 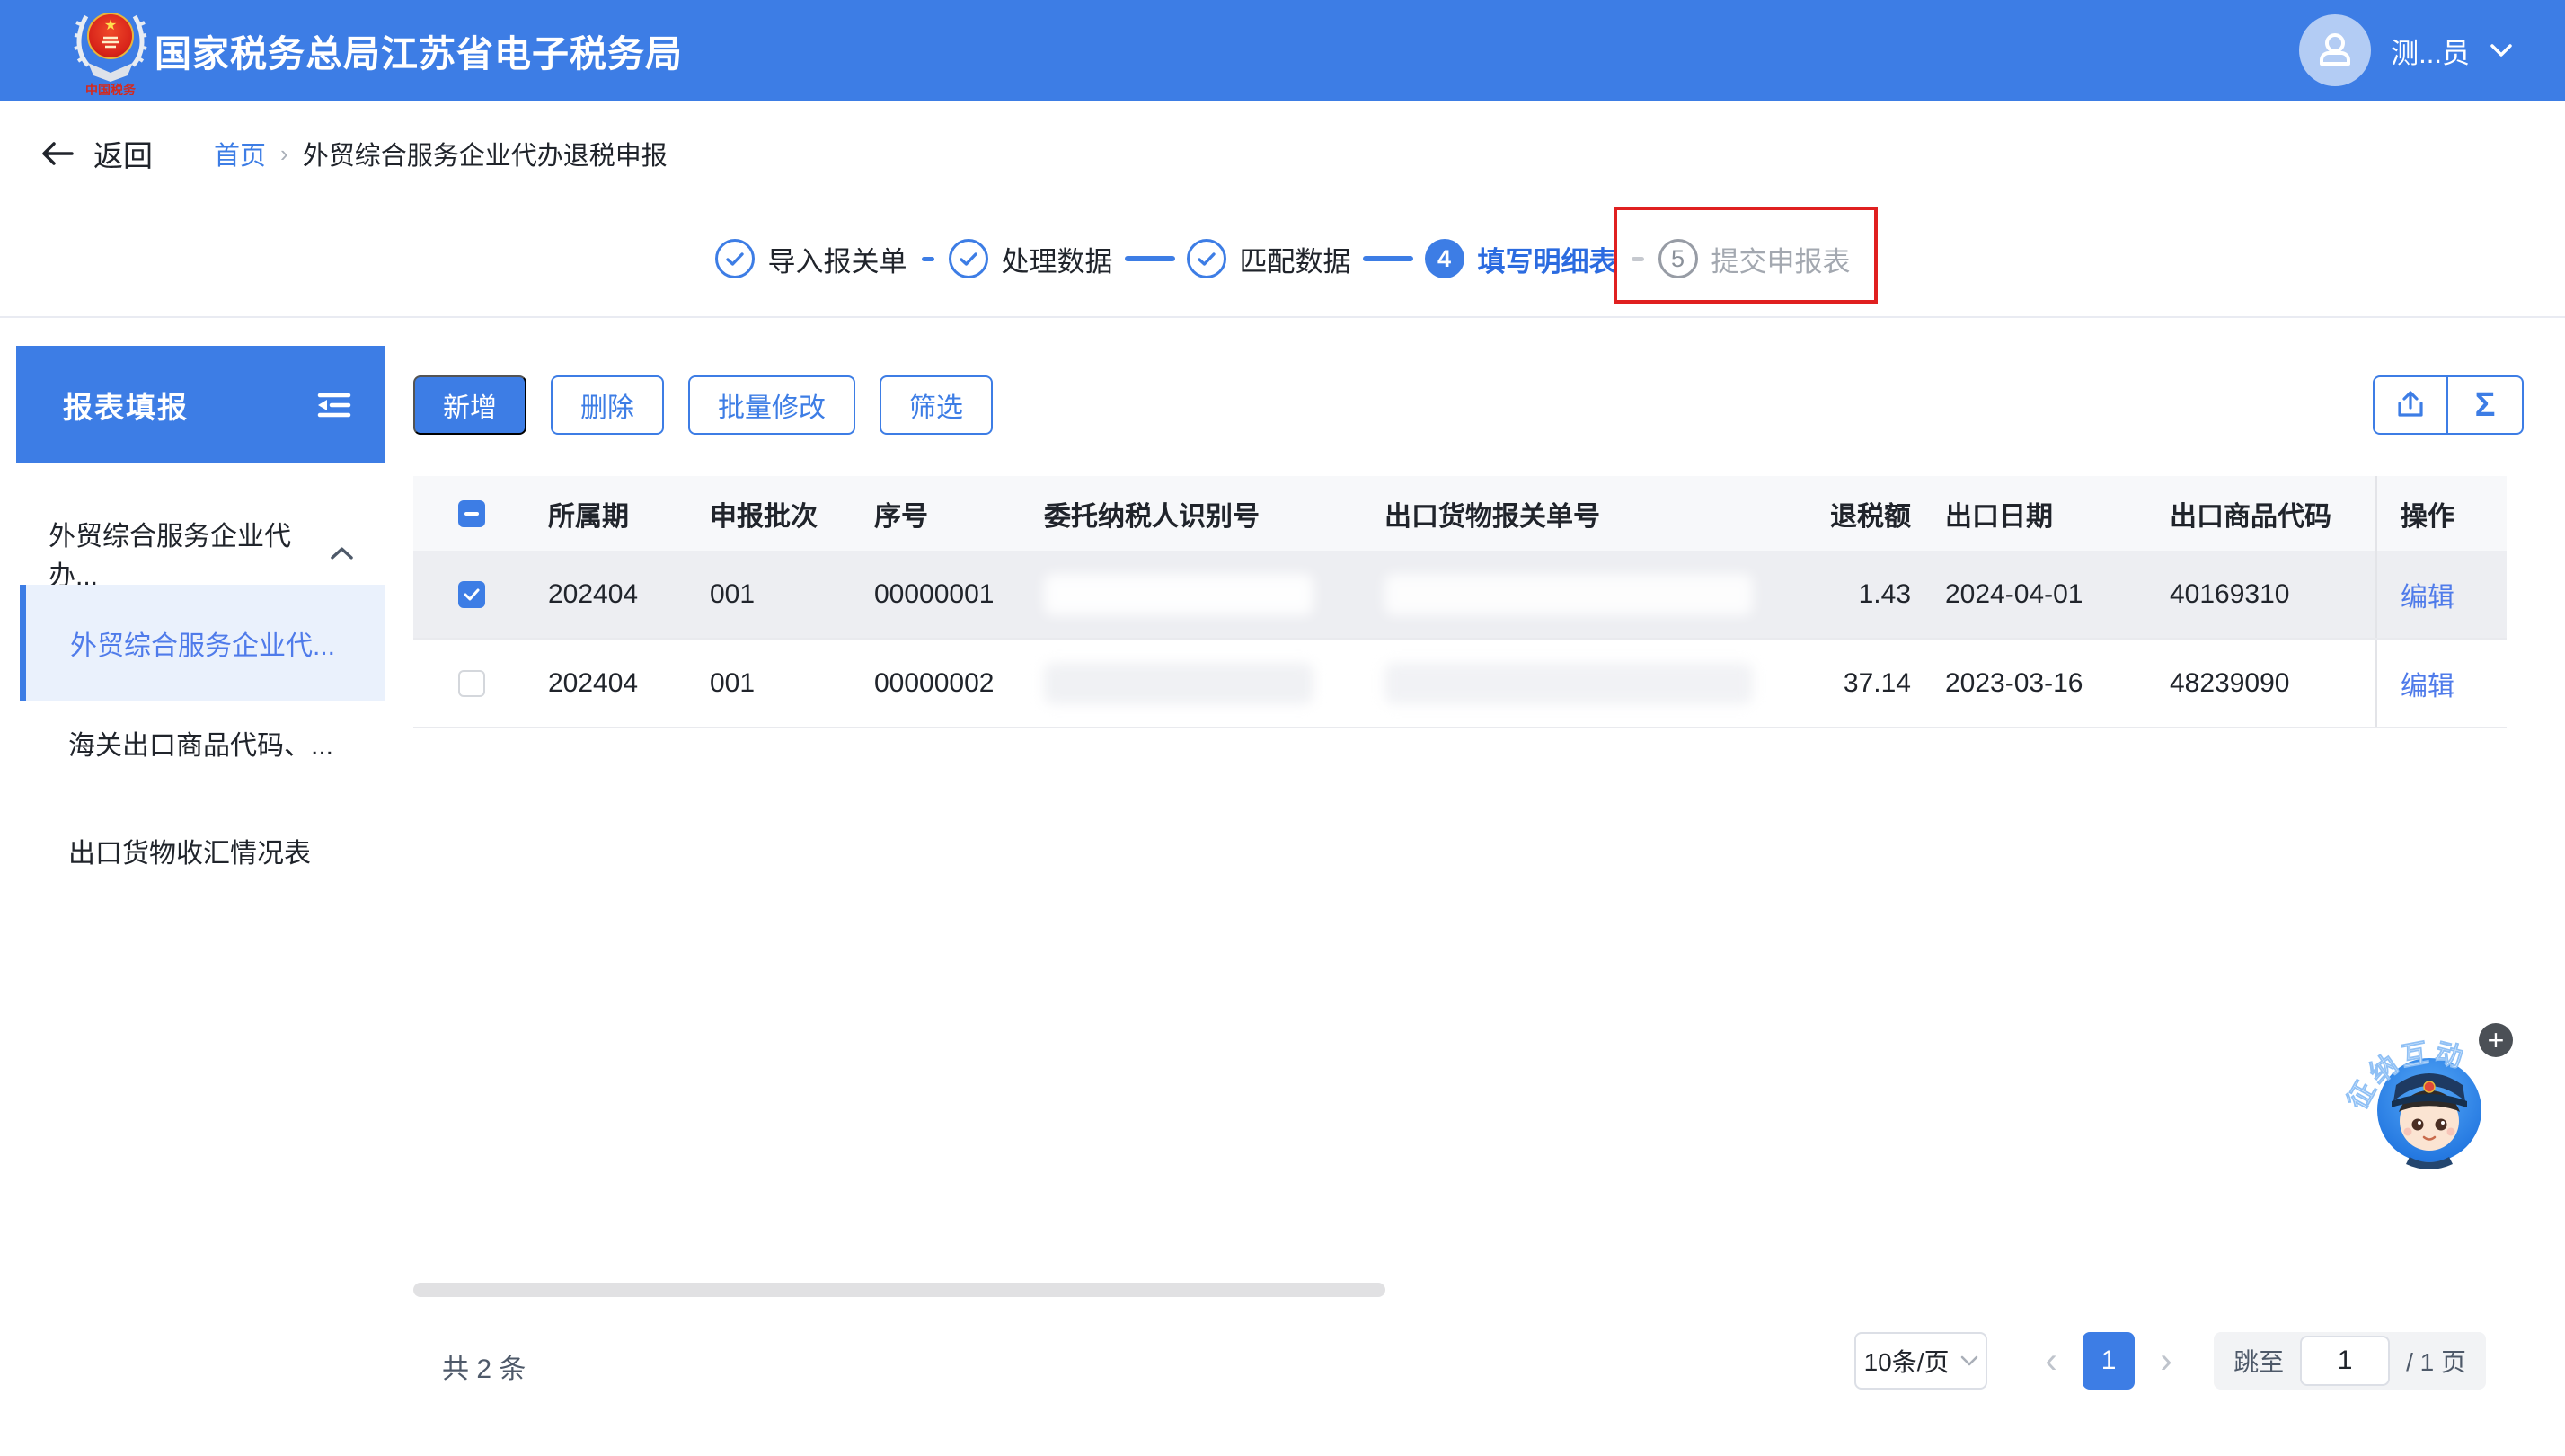 What do you see at coordinates (2437, 1099) in the screenshot?
I see `interaction-mascot-button: 征纳互动 +` at bounding box center [2437, 1099].